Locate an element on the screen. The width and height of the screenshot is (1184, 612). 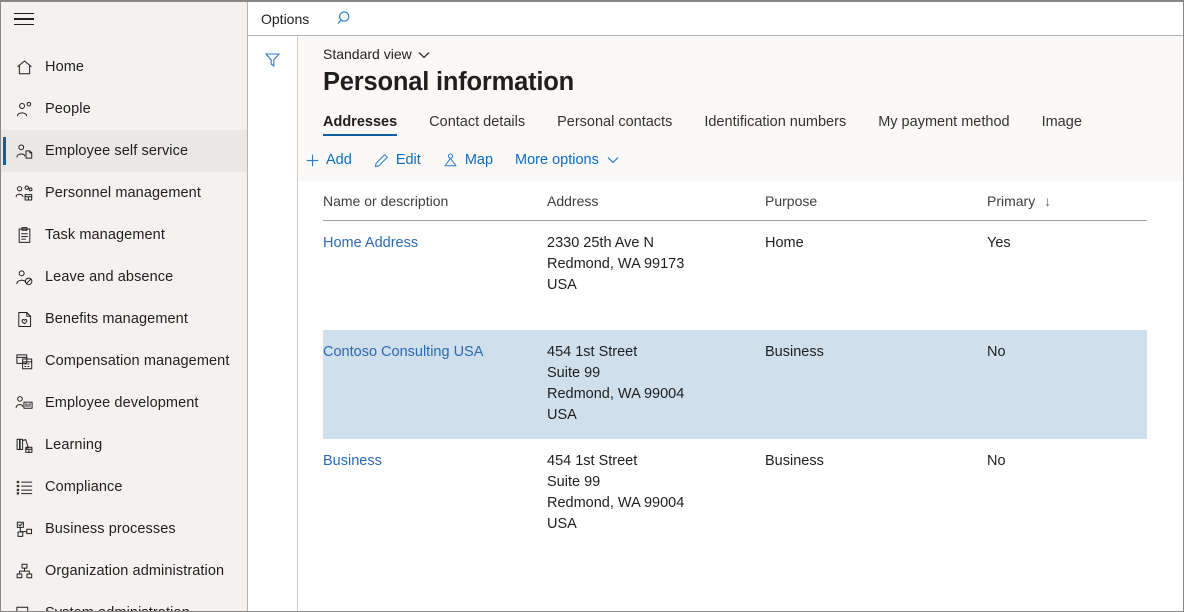
employee-development-icon is located at coordinates (30, 403).